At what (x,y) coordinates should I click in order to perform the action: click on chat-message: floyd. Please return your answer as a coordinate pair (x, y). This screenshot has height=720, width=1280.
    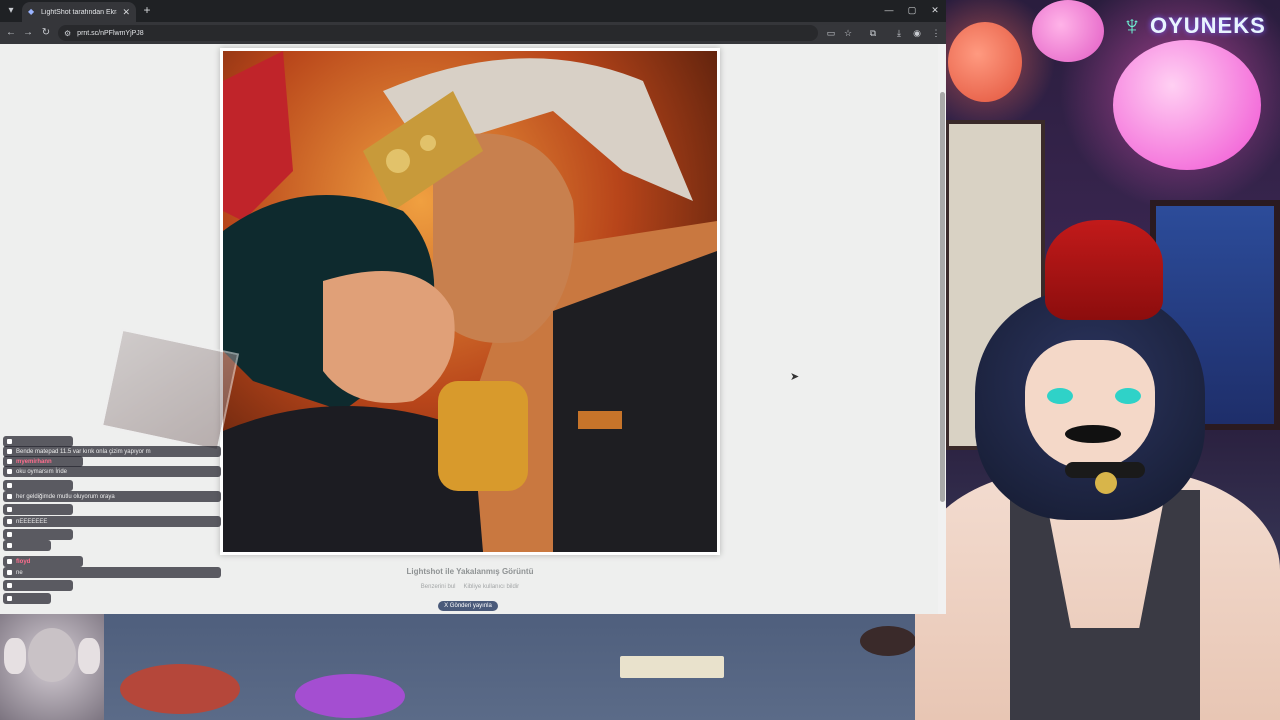
    Looking at the image, I should click on (43, 561).